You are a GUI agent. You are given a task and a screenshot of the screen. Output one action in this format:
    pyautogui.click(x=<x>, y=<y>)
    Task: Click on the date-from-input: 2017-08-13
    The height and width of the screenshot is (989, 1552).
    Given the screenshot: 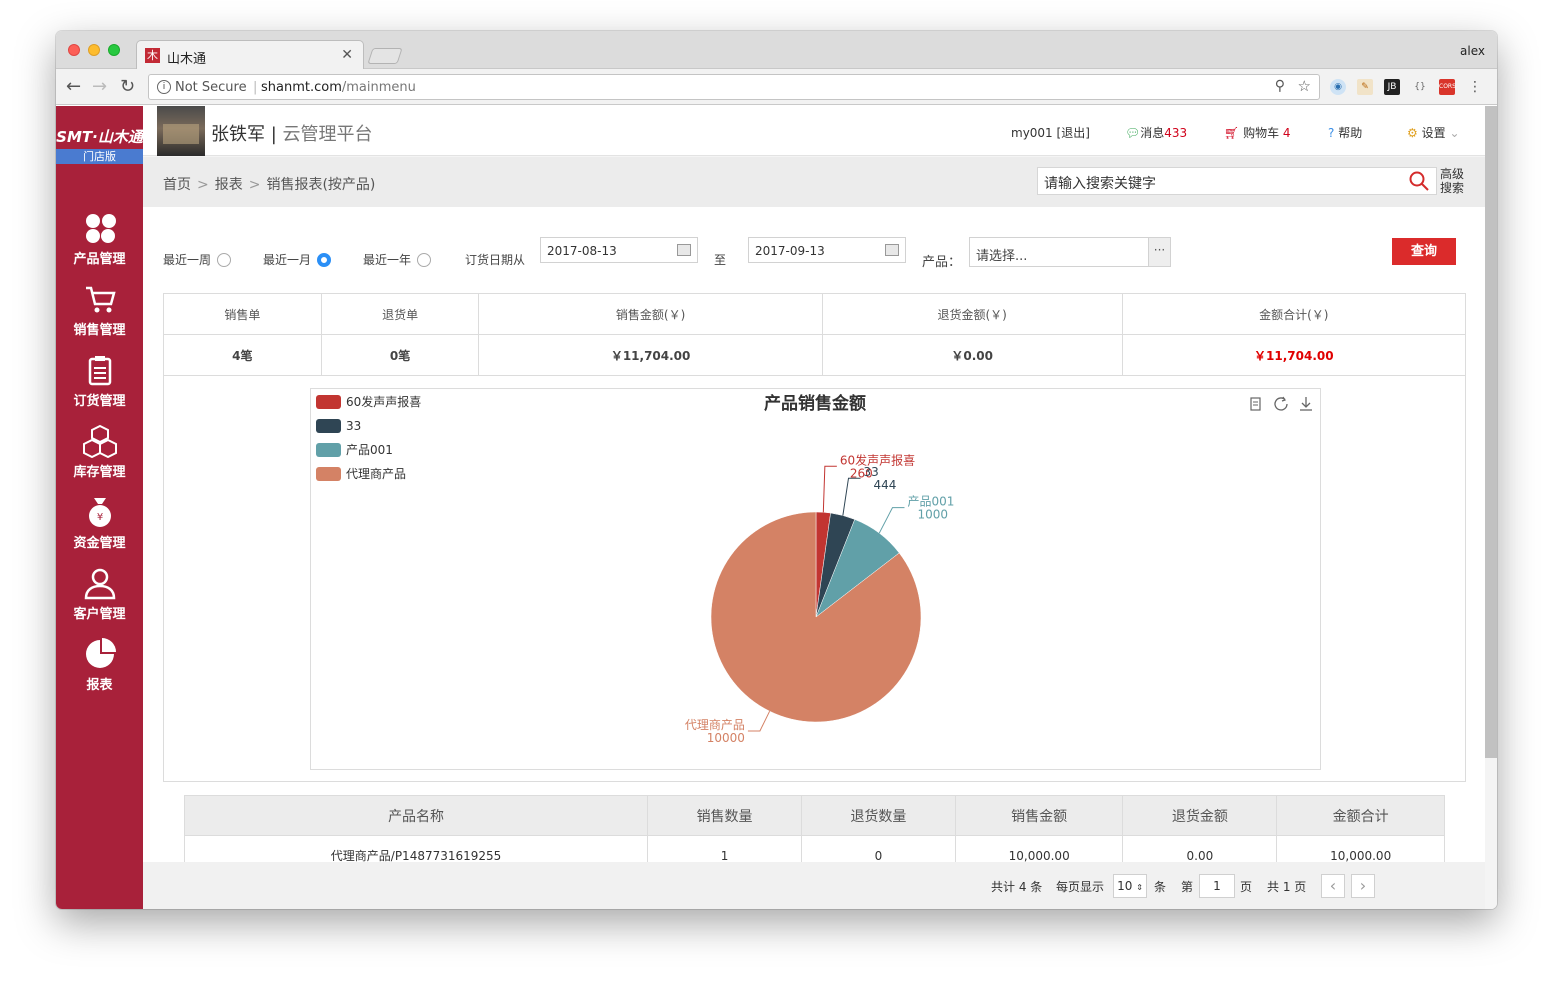 What is the action you would take?
    pyautogui.click(x=619, y=250)
    